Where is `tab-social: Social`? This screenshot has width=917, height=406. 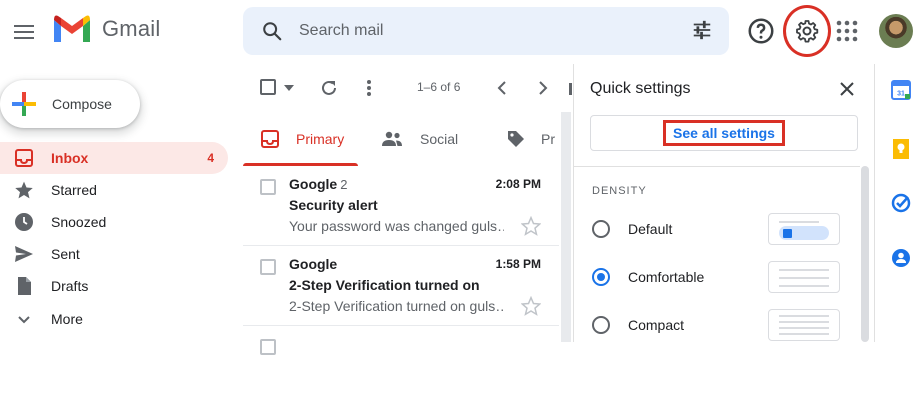
tab-social: Social is located at coordinates (436, 139).